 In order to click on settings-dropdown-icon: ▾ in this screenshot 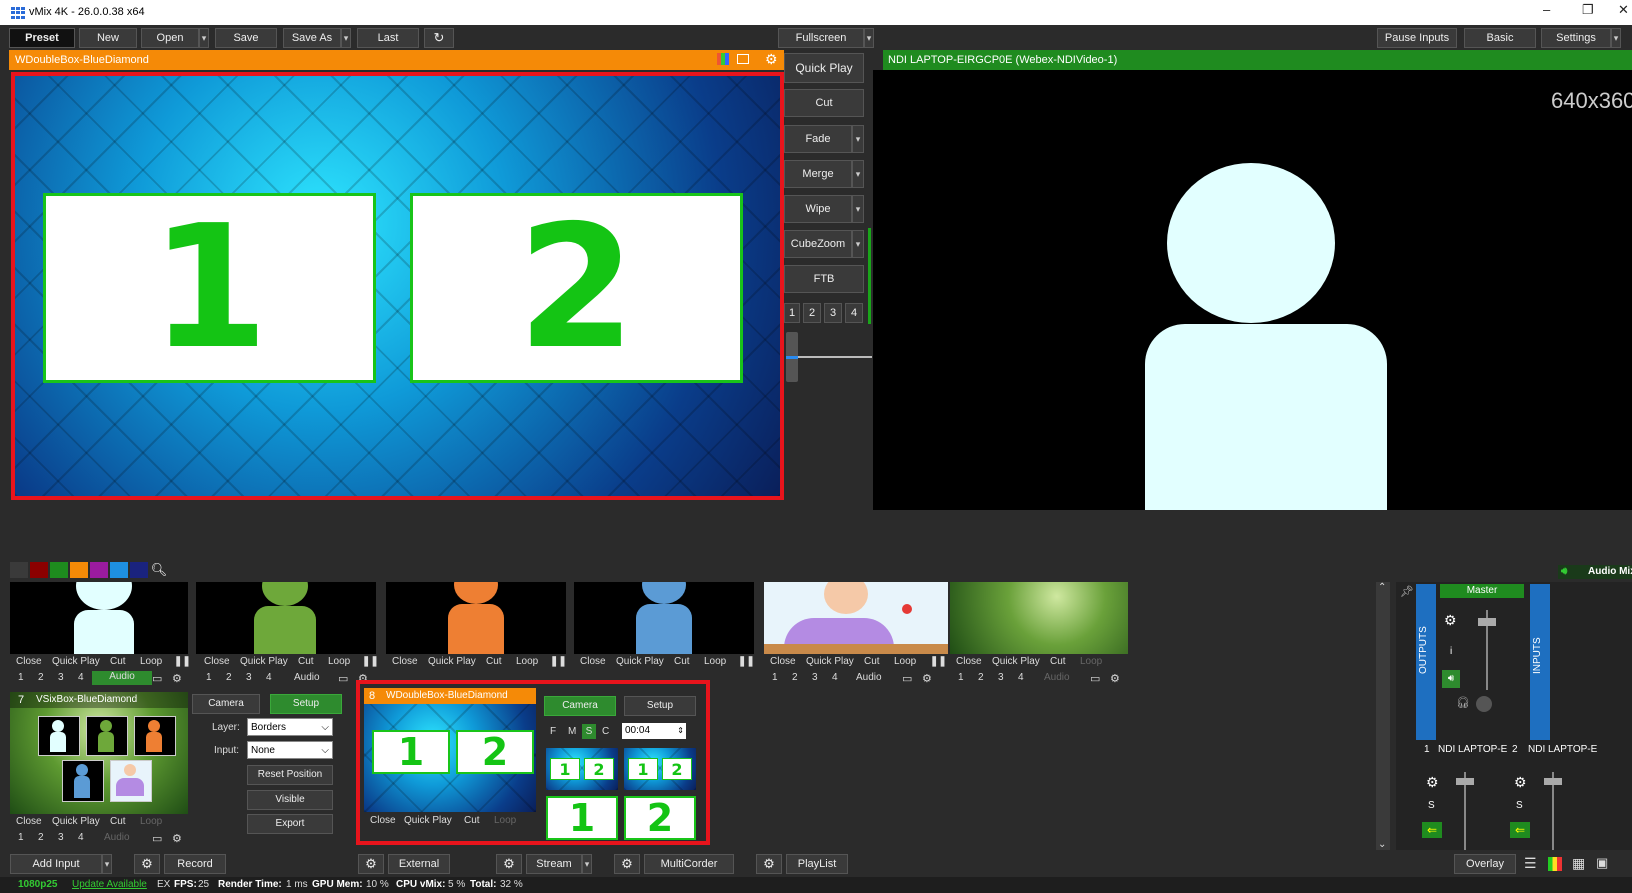, I will do `click(1616, 38)`.